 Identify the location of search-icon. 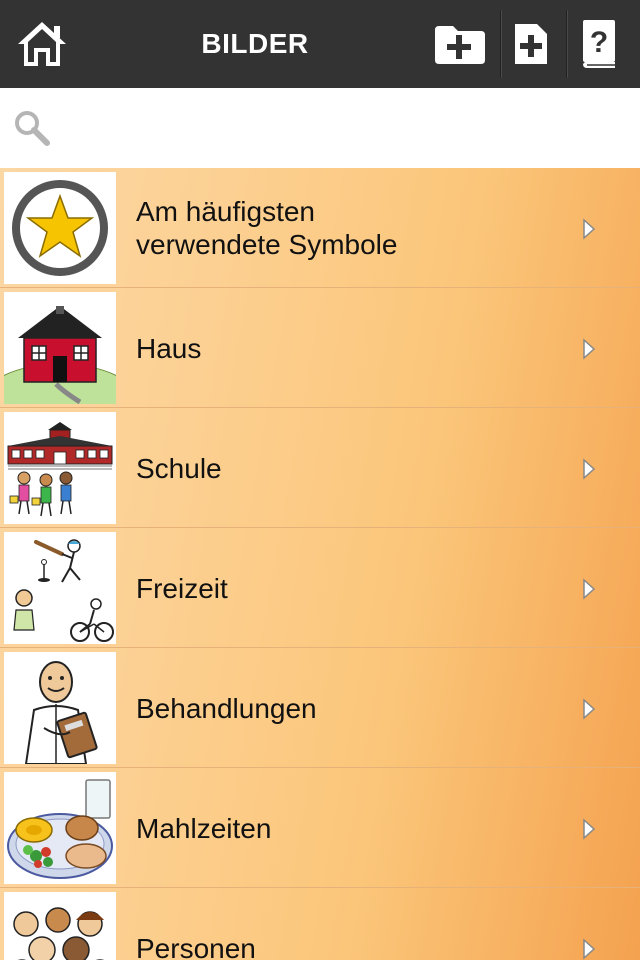
(32, 128).